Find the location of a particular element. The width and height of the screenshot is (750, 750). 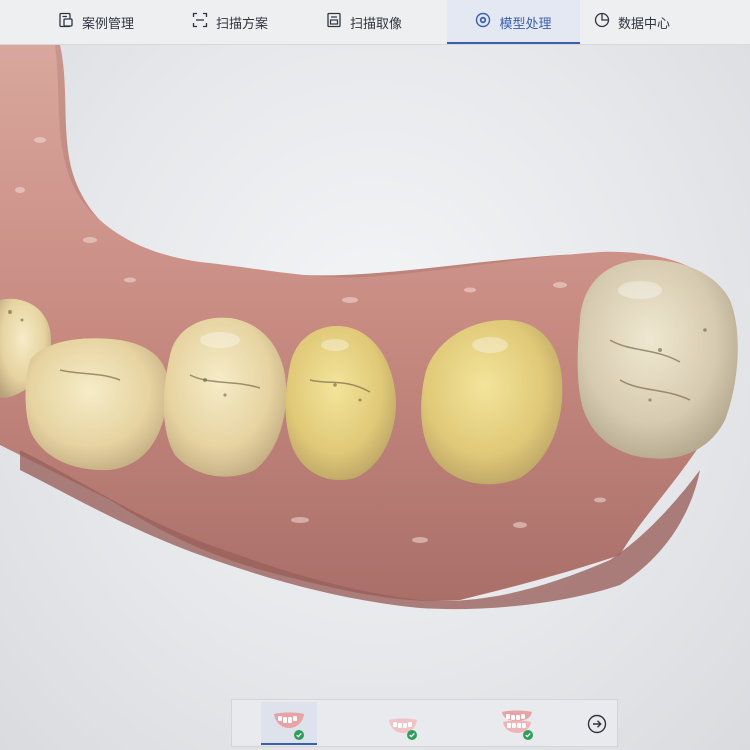

tab-label: 扫描取像 is located at coordinates (376, 24).